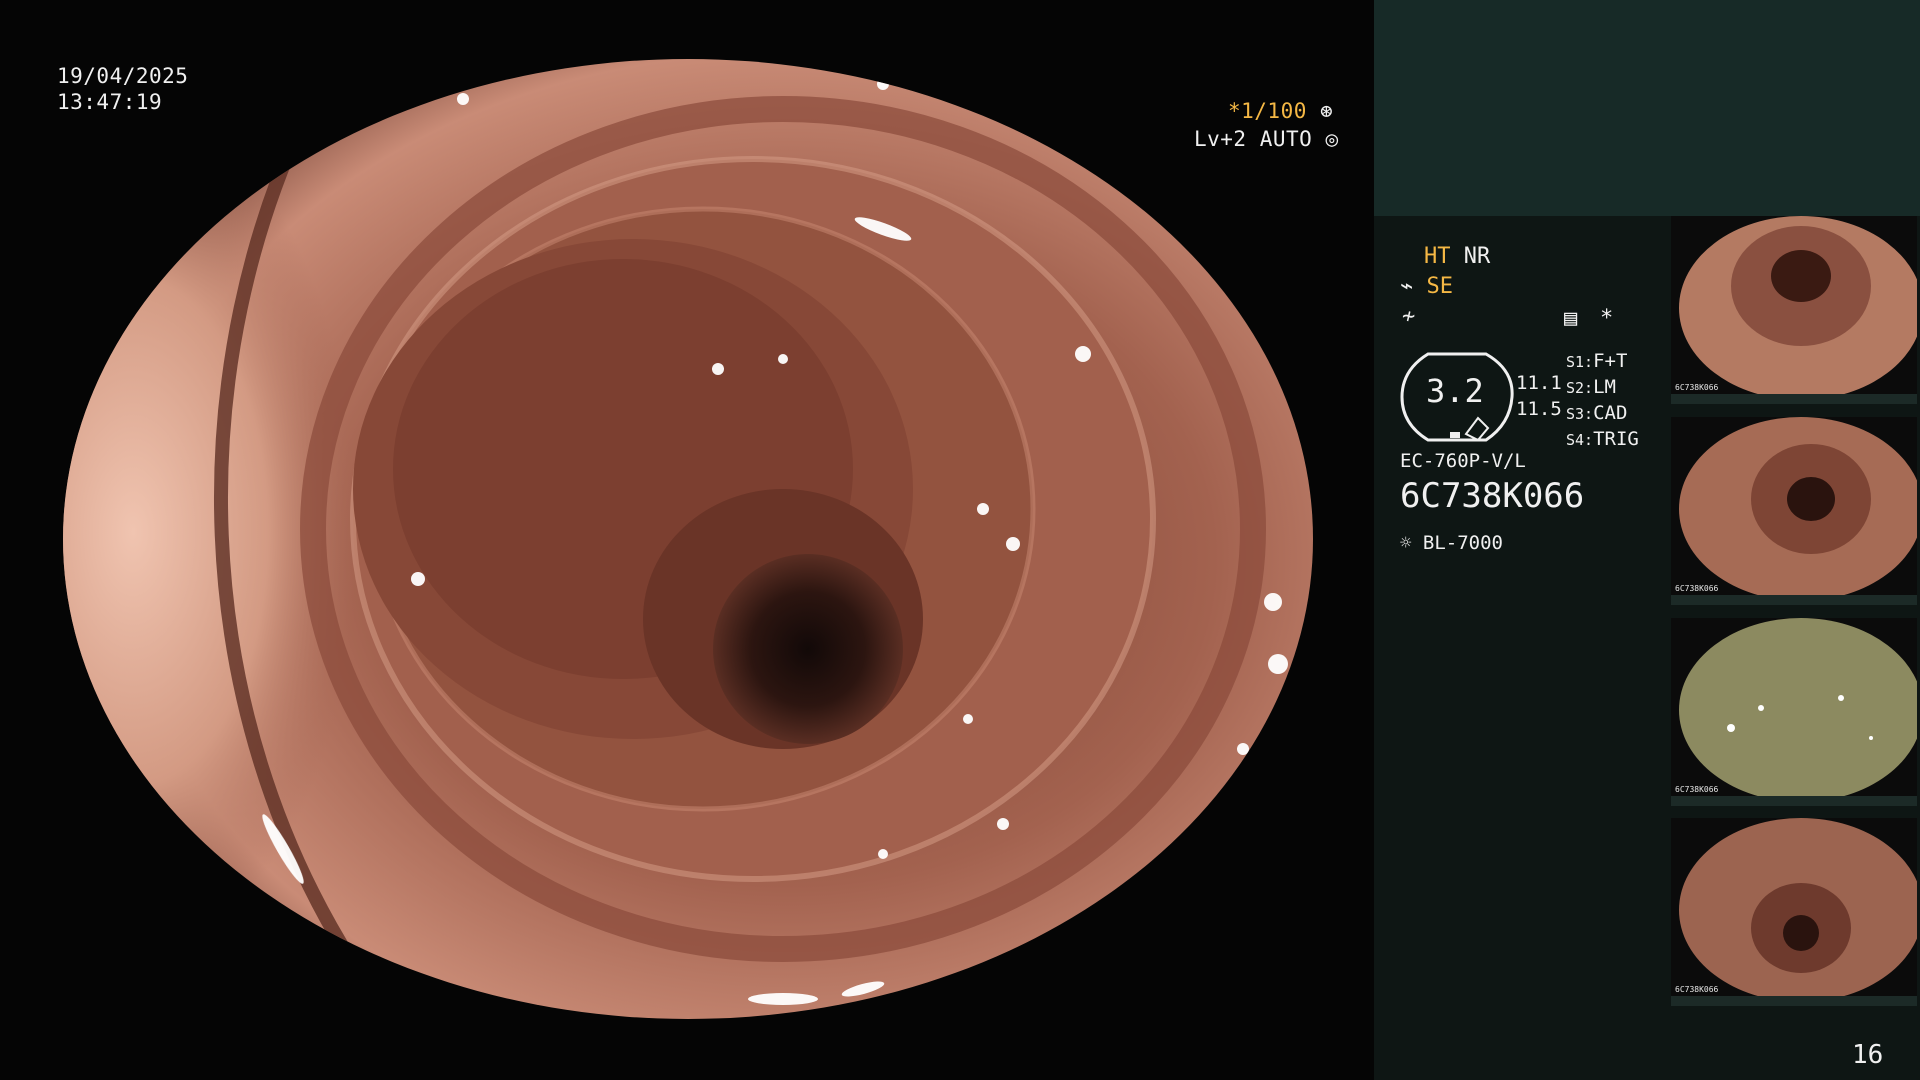  I want to click on page-number: 16, so click(1868, 1055).